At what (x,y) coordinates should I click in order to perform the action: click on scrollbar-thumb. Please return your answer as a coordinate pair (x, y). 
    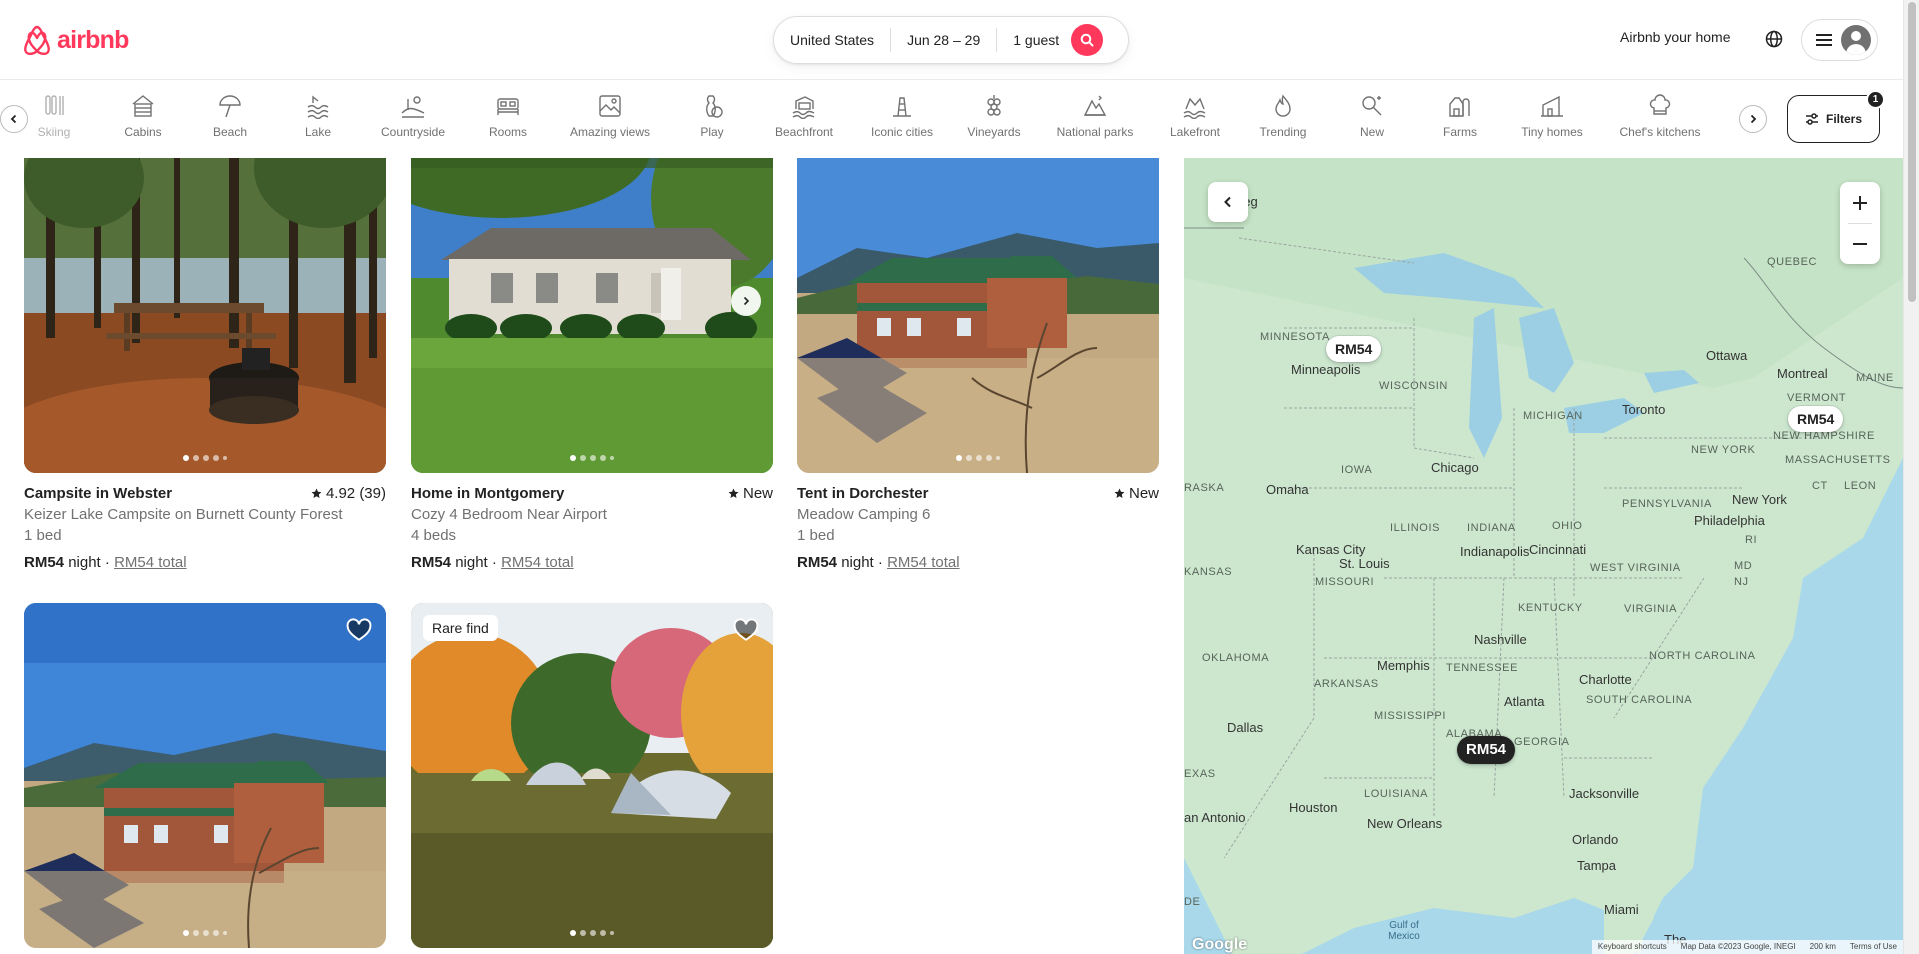
    Looking at the image, I should click on (1912, 152).